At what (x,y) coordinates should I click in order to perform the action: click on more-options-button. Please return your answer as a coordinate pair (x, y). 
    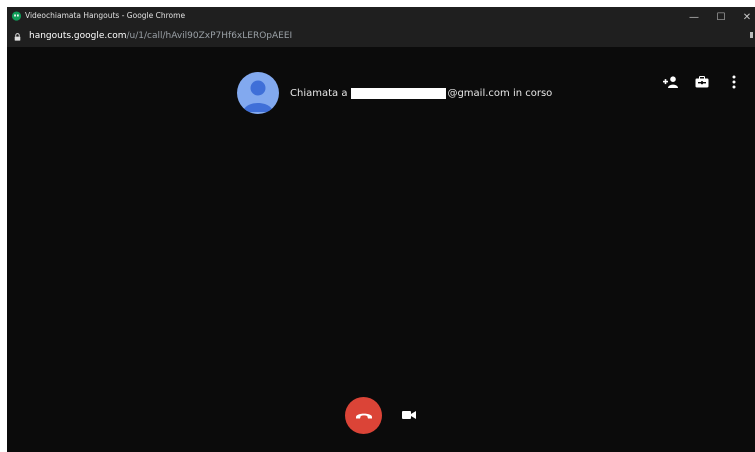
    Looking at the image, I should click on (734, 82).